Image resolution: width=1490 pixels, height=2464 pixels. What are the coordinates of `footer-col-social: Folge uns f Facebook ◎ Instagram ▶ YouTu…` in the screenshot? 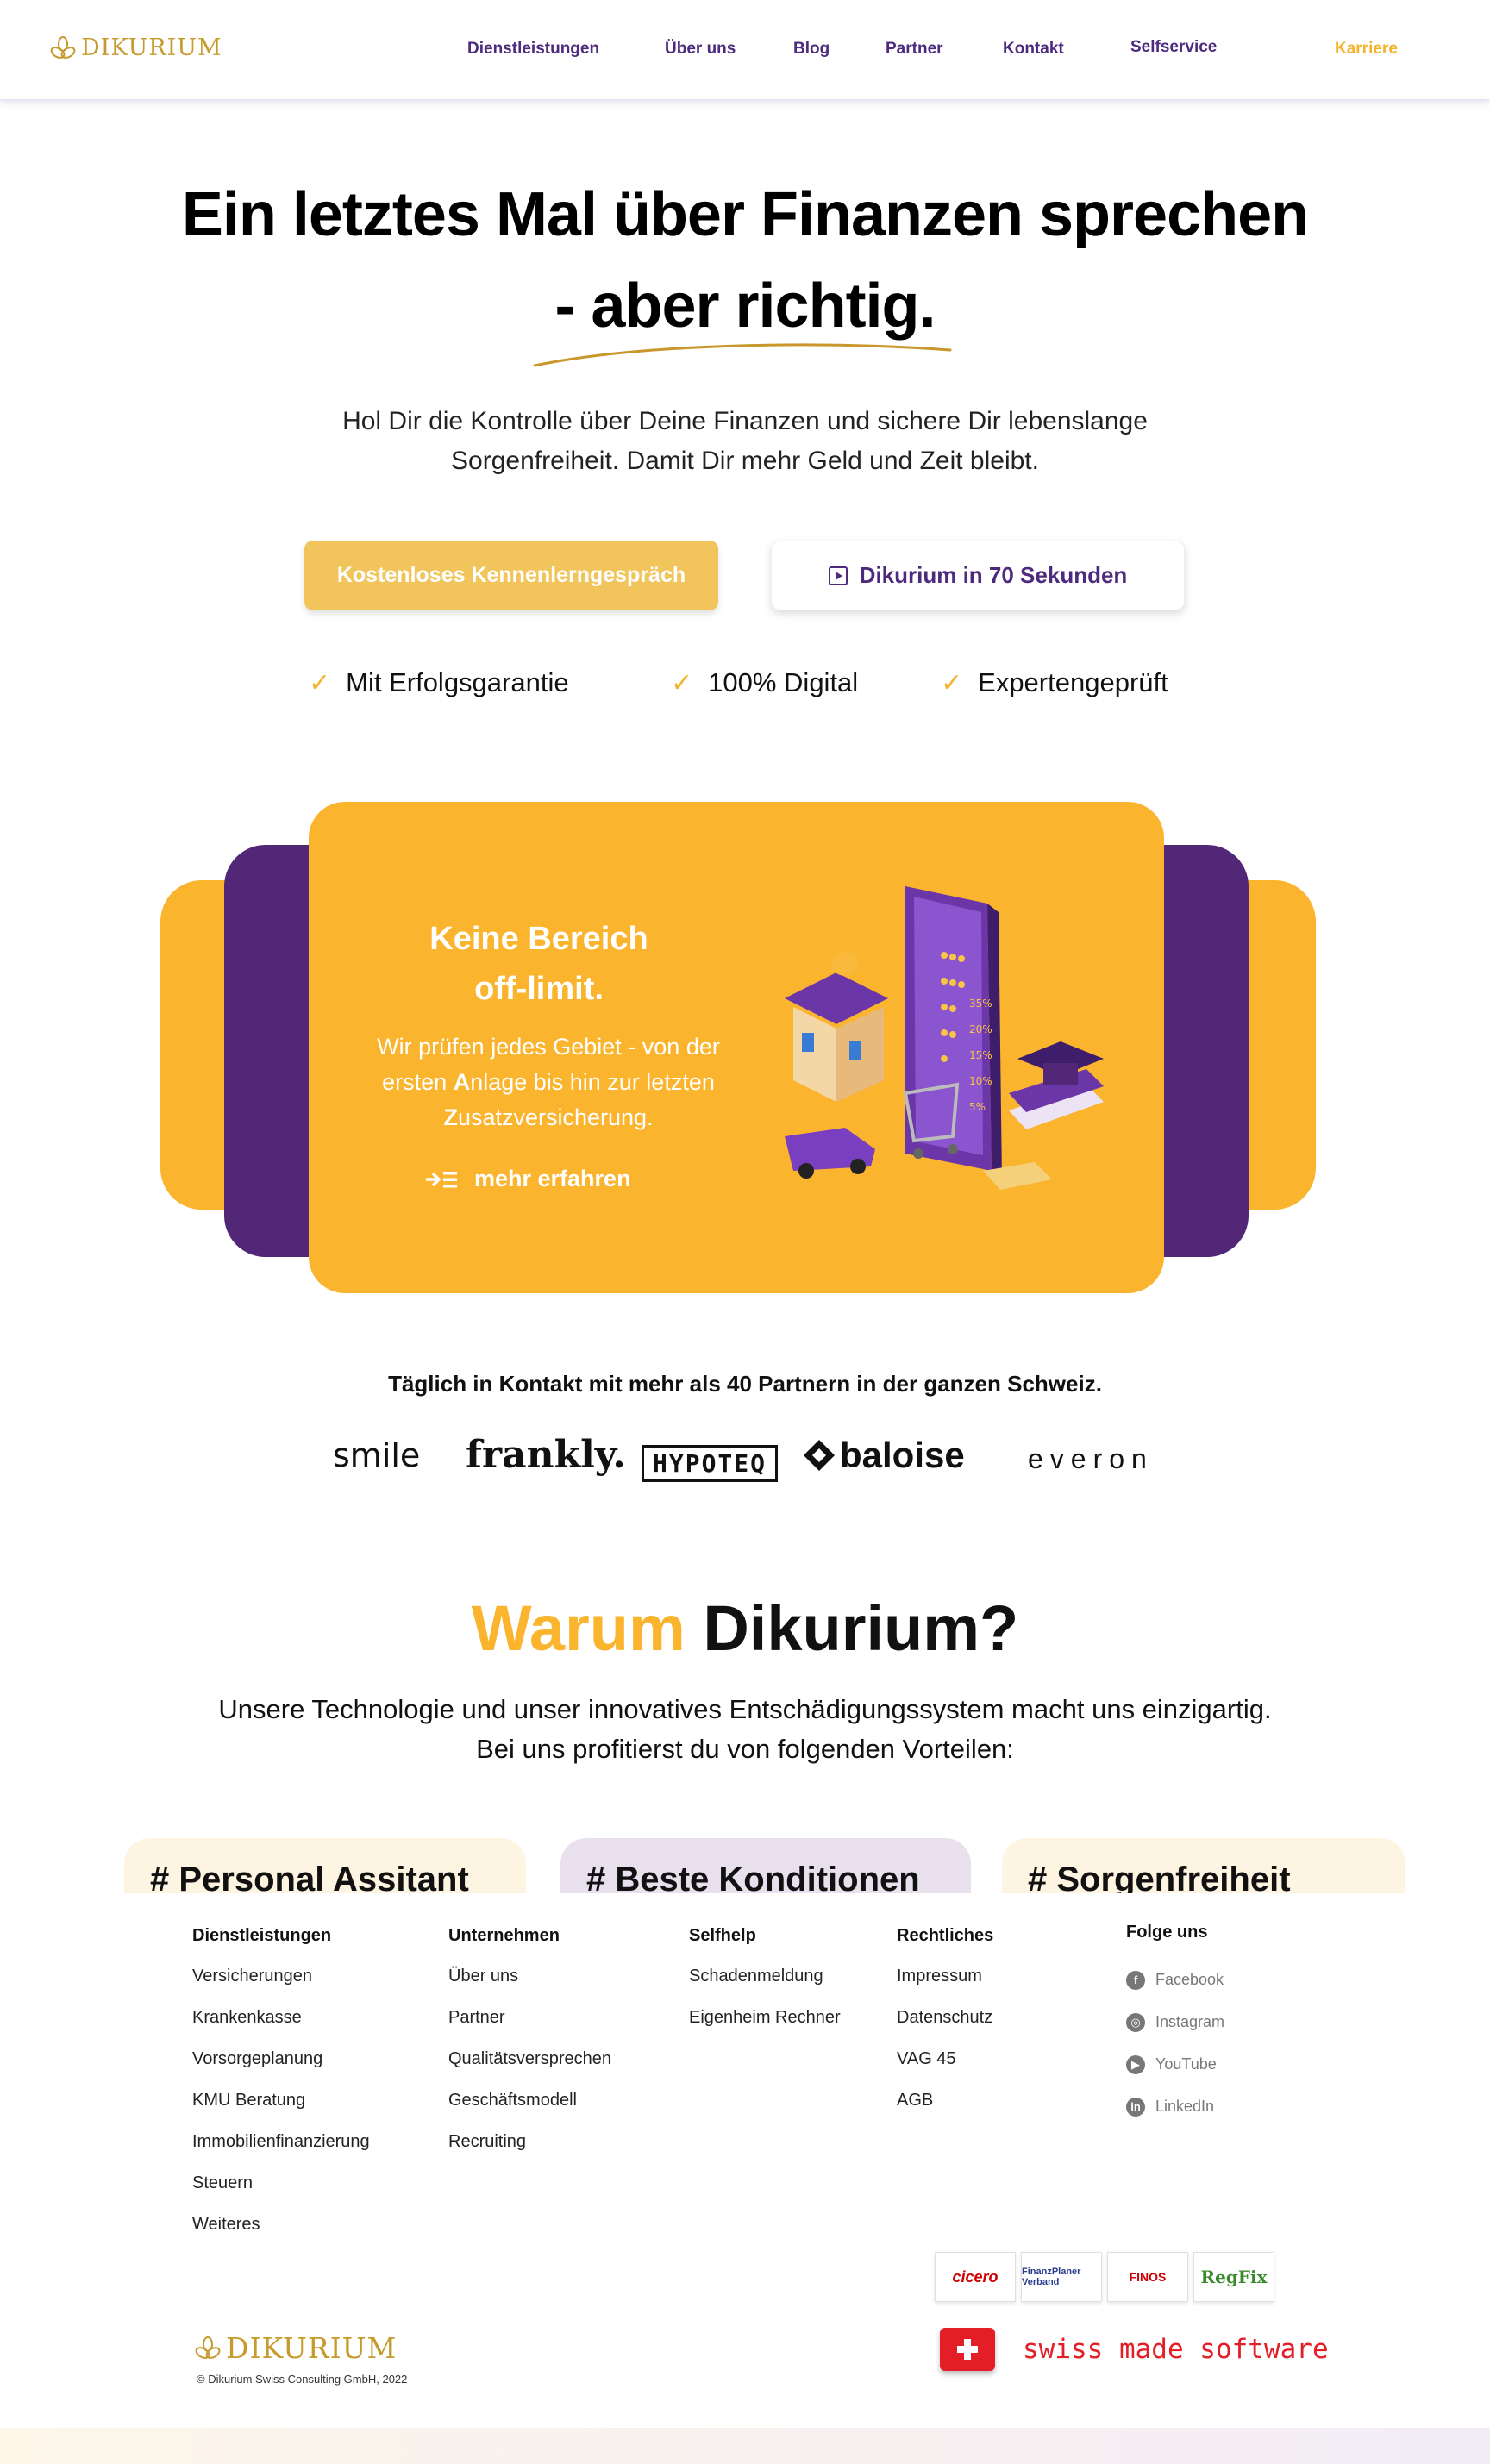 It's located at (1175, 2025).